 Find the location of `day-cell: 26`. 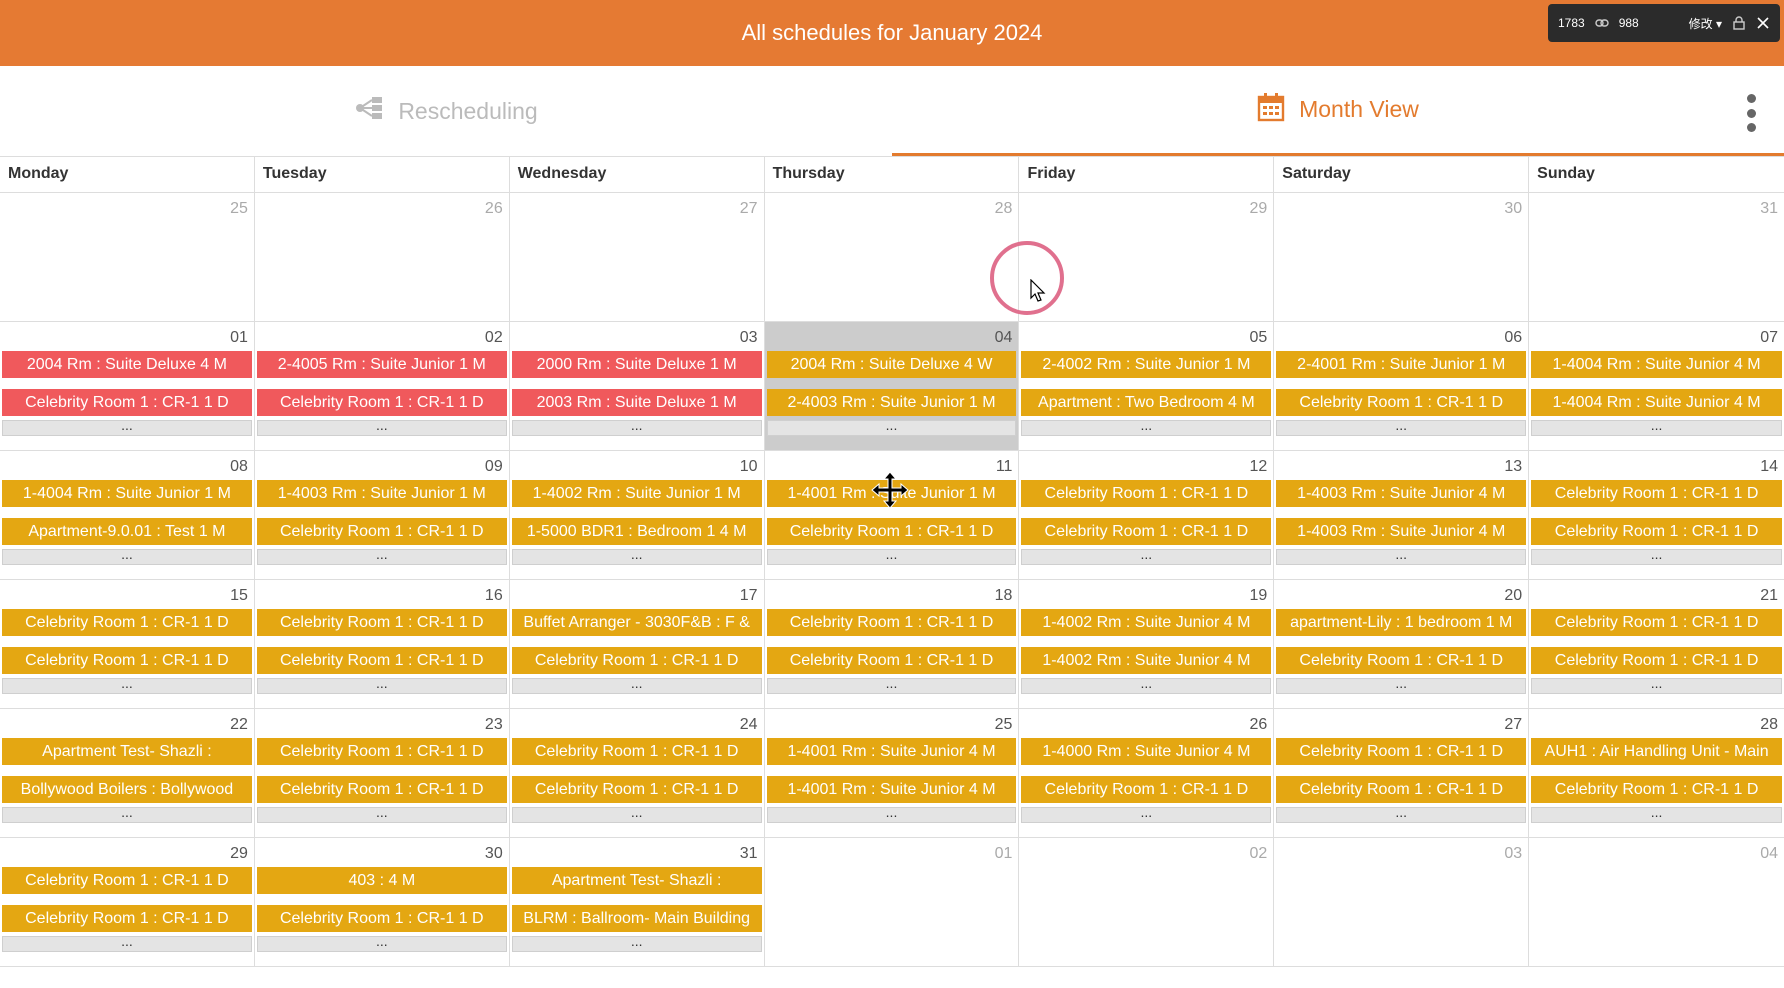

day-cell: 26 is located at coordinates (382, 257).